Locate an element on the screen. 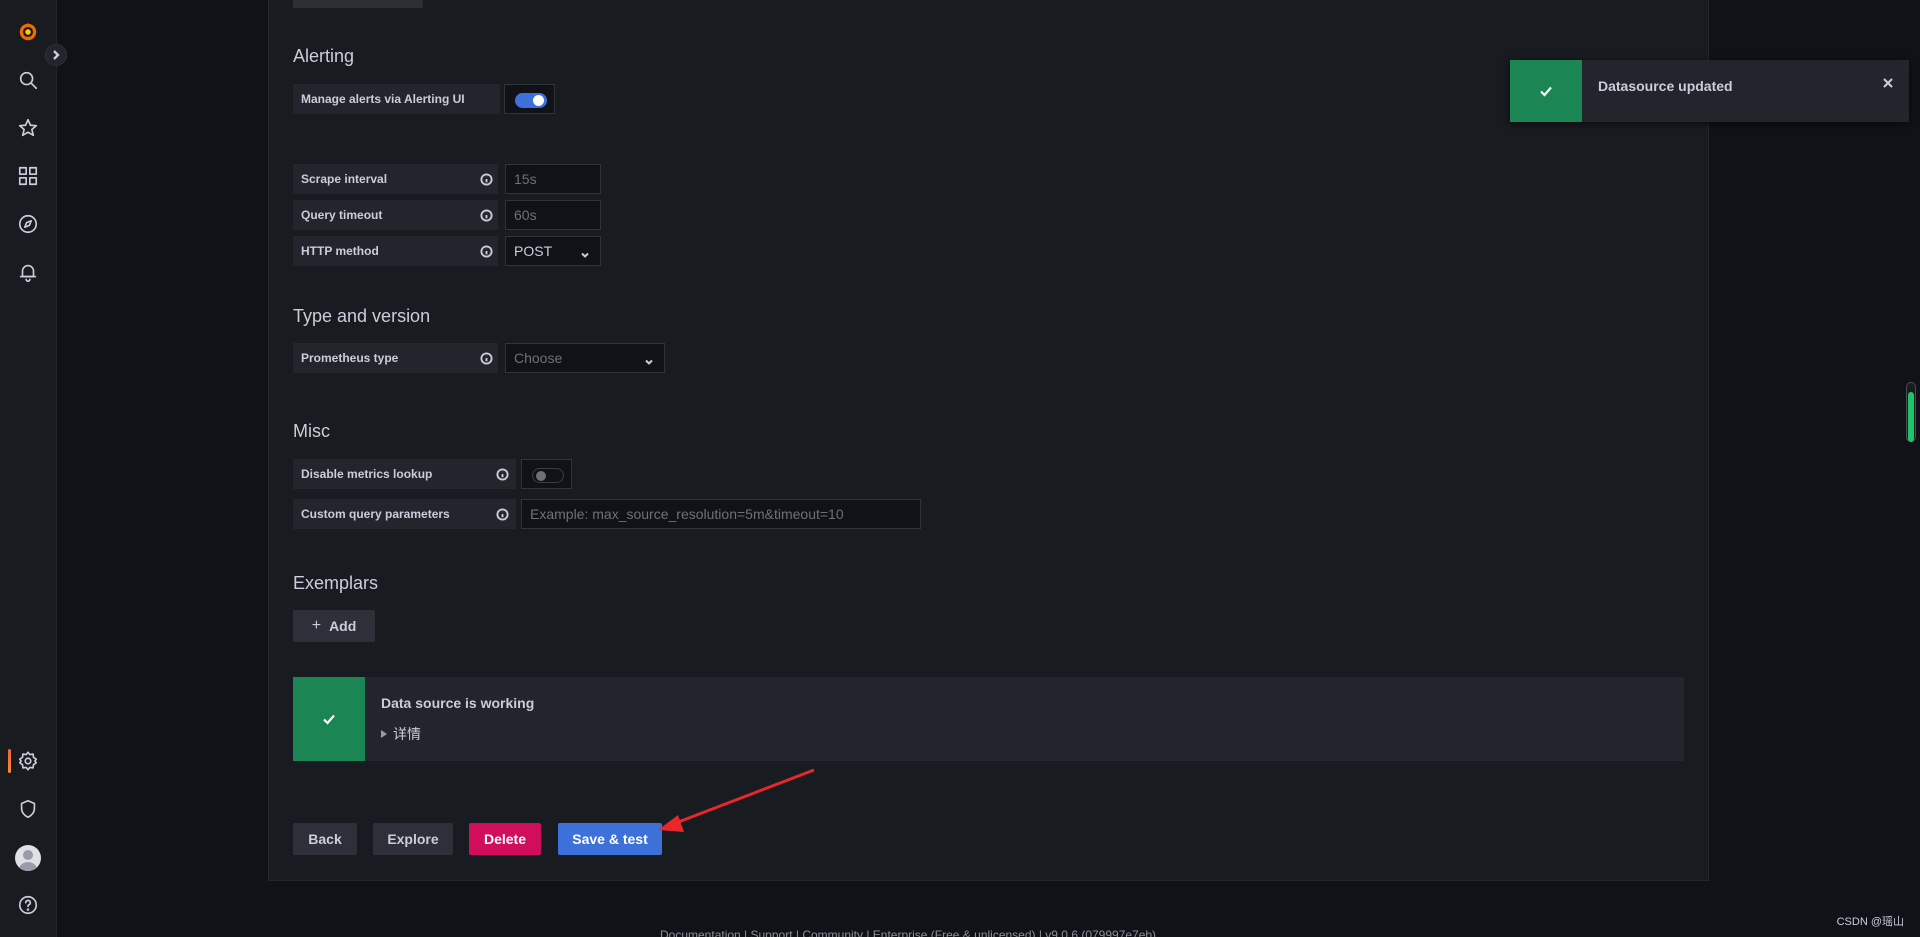  disable-metrics-toggle is located at coordinates (548, 475).